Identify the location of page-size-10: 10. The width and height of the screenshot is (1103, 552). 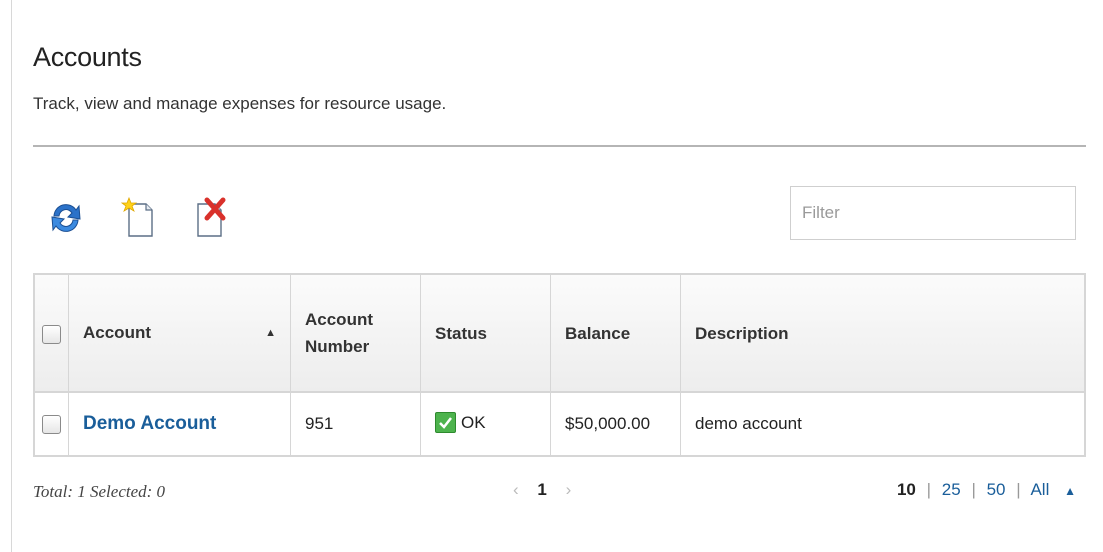
(906, 489).